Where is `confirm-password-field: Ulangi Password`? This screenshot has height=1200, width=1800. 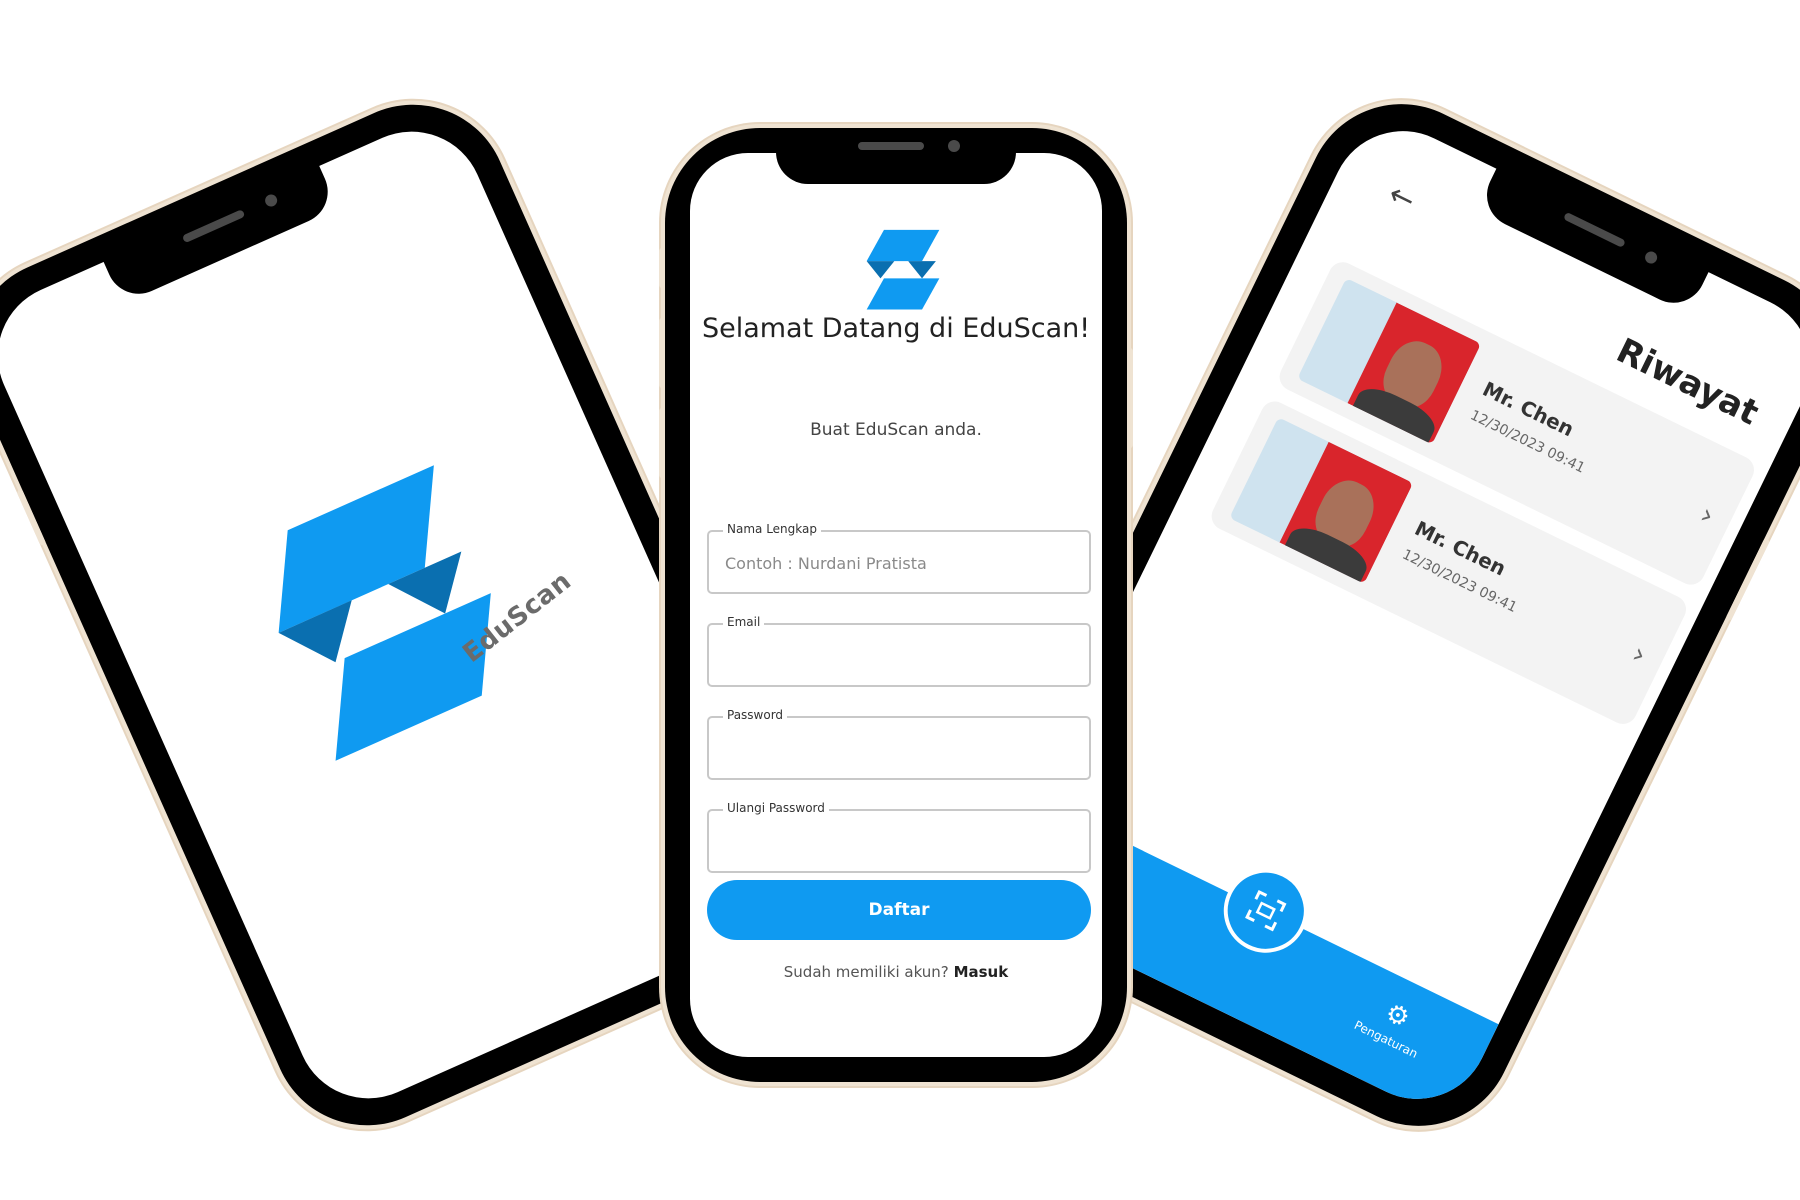
confirm-password-field: Ulangi Password is located at coordinates (899, 837).